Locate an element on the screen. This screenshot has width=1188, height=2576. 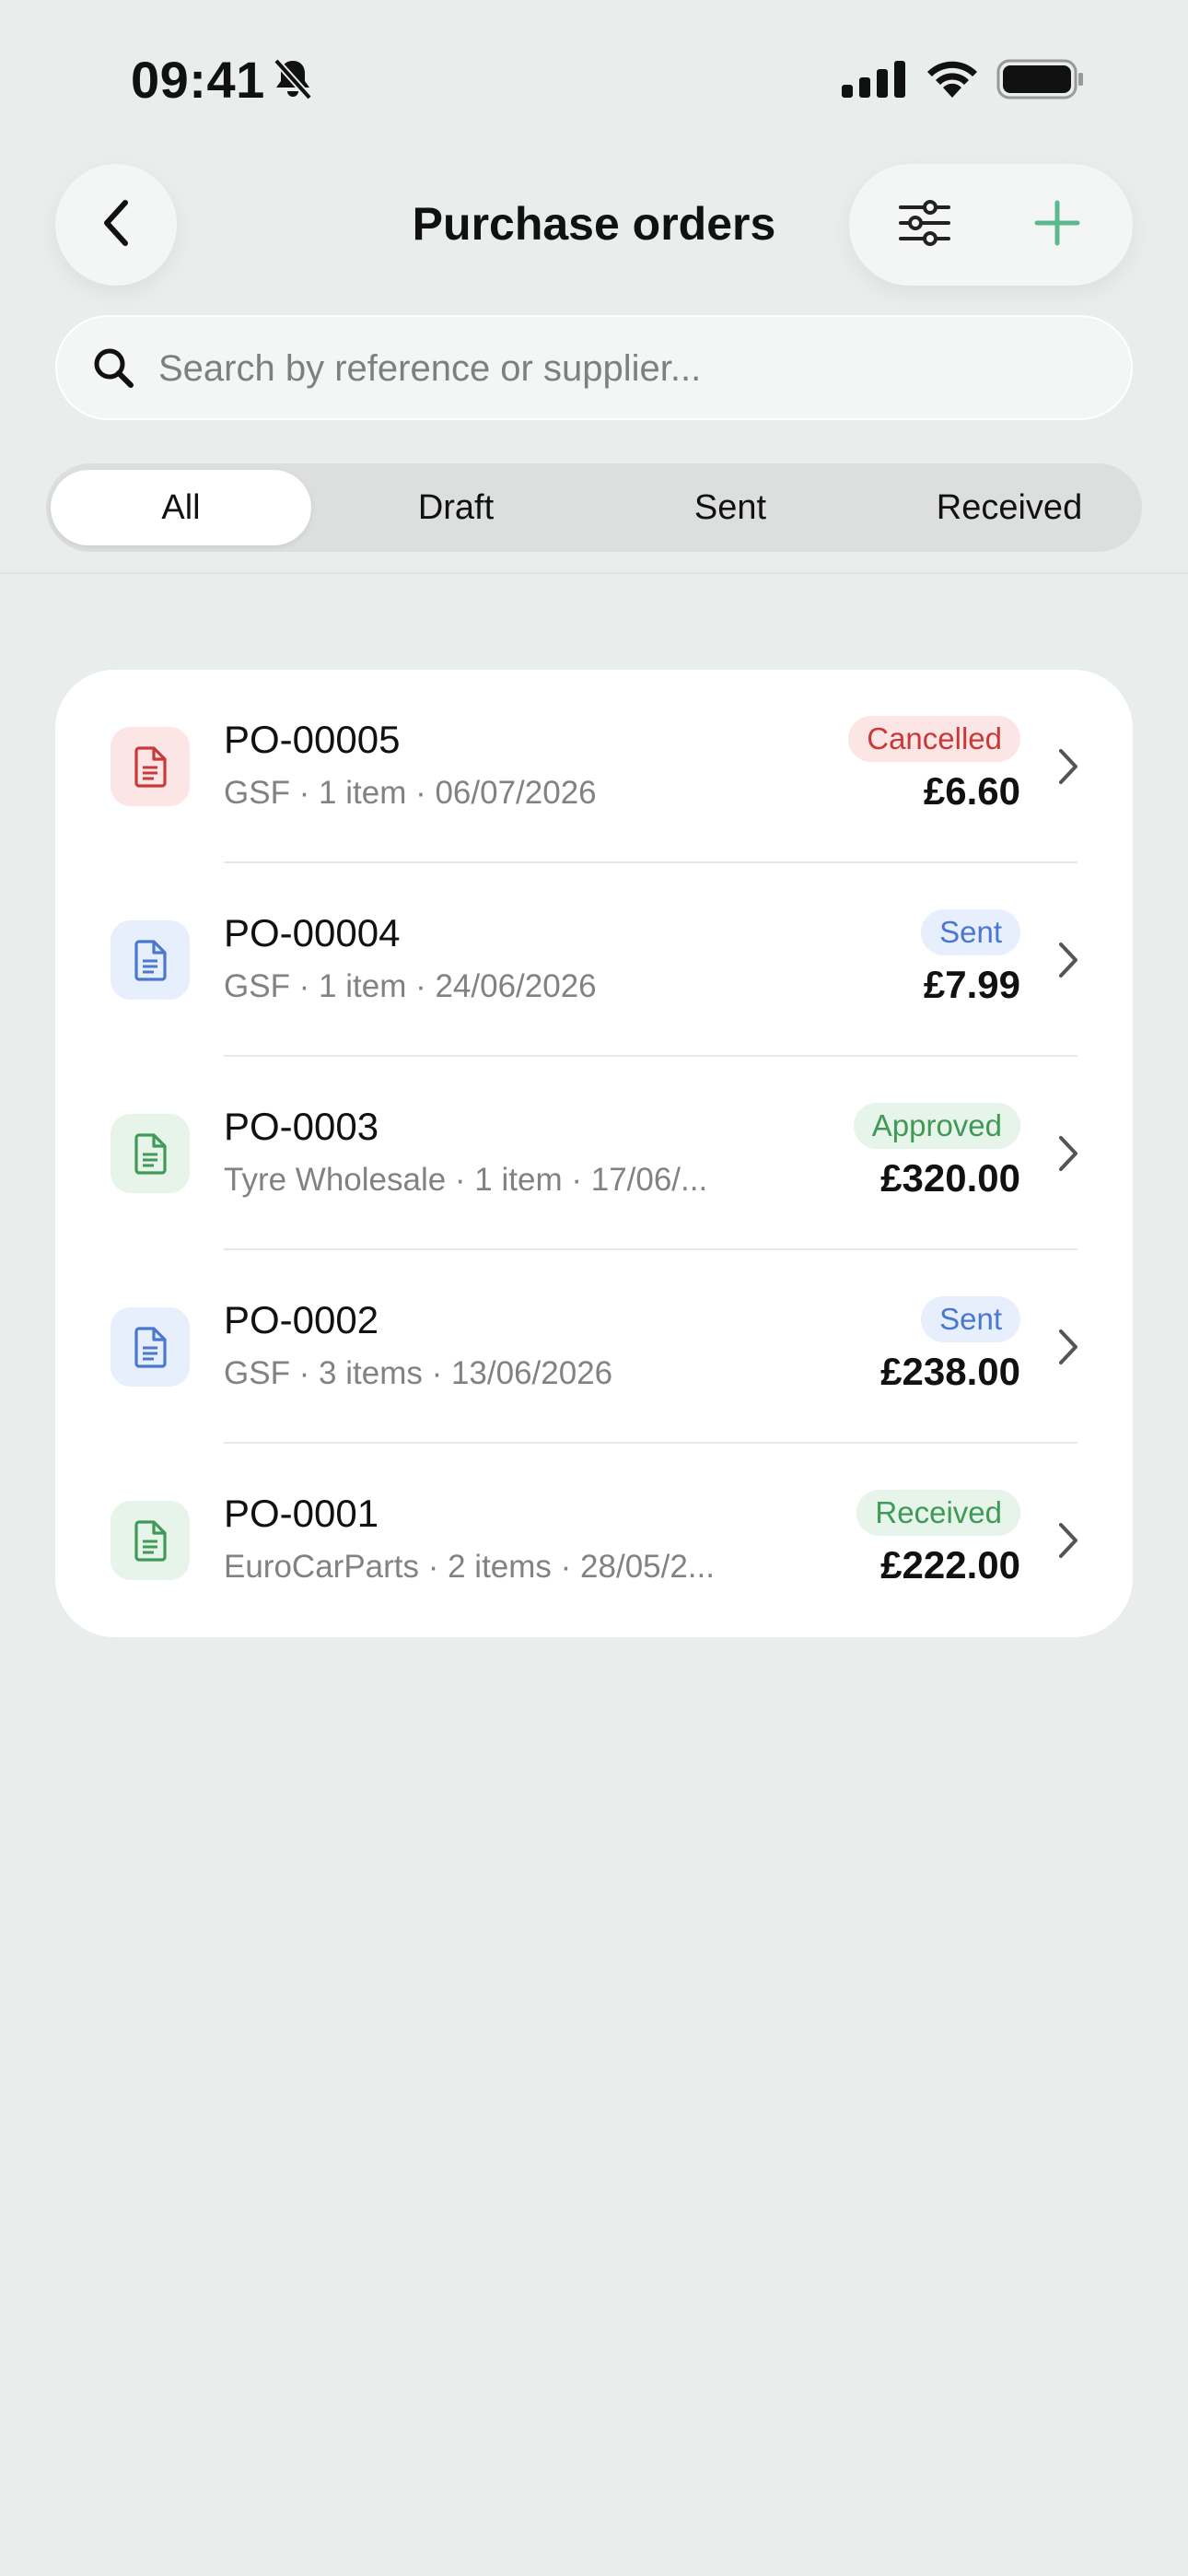
sliders-icon is located at coordinates (924, 225).